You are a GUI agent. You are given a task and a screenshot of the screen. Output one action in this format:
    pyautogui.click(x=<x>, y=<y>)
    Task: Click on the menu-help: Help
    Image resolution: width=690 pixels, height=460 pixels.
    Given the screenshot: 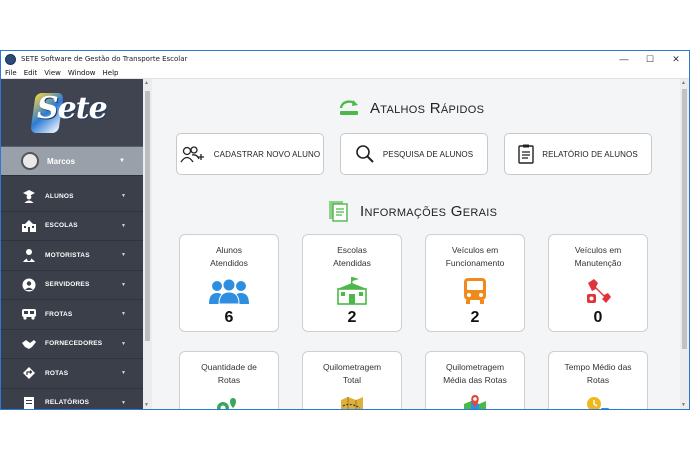 What is the action you would take?
    pyautogui.click(x=110, y=73)
    